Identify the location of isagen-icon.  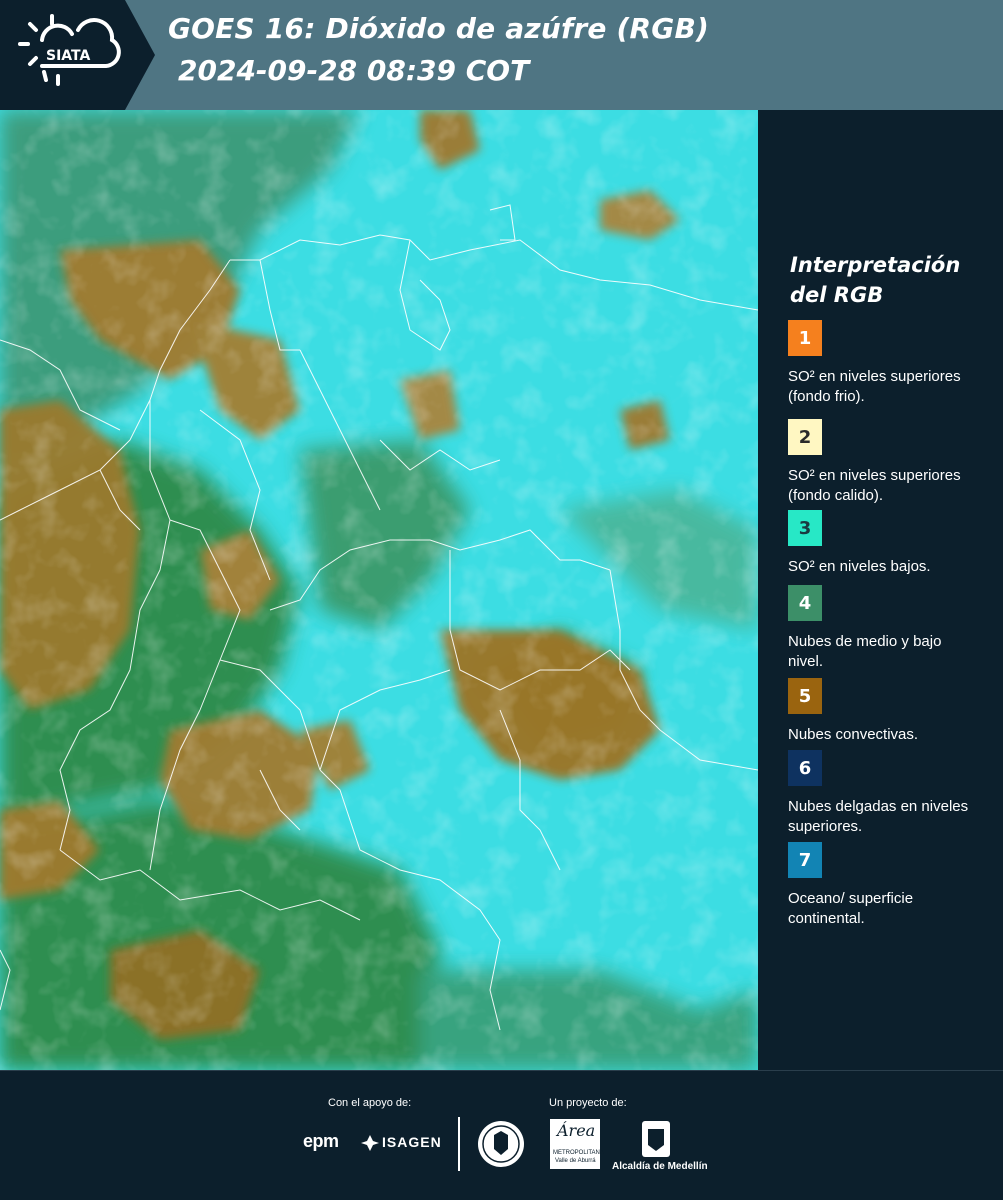
(370, 1143).